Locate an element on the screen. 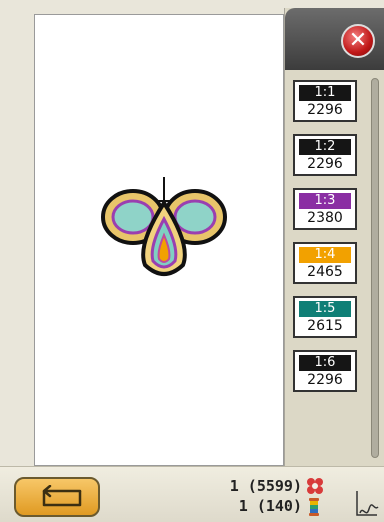 The image size is (384, 522). color-swatch: 1:1 is located at coordinates (325, 93).